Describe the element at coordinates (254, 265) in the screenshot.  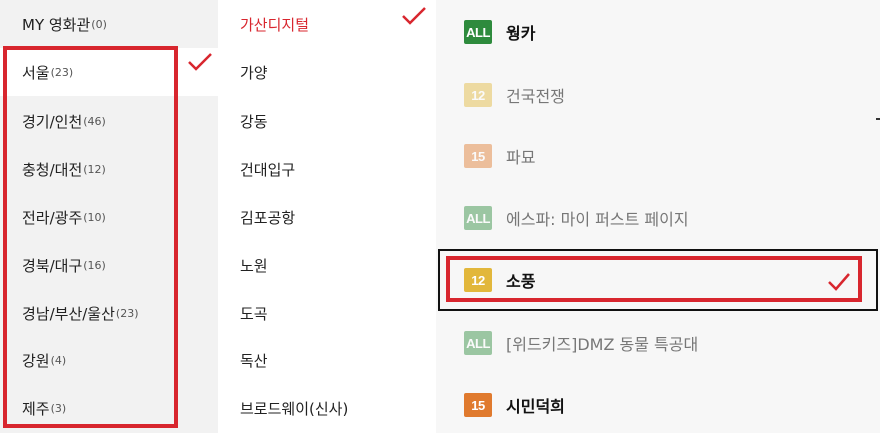
I see `theater-item-nowon: 노원` at that location.